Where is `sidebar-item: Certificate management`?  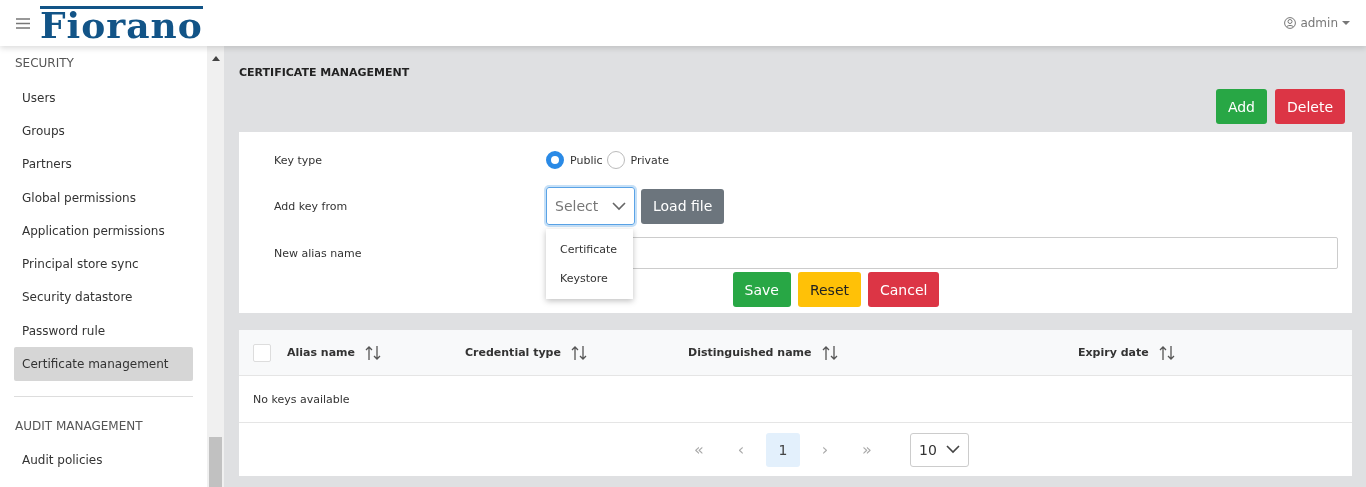
sidebar-item: Certificate management is located at coordinates (103, 364).